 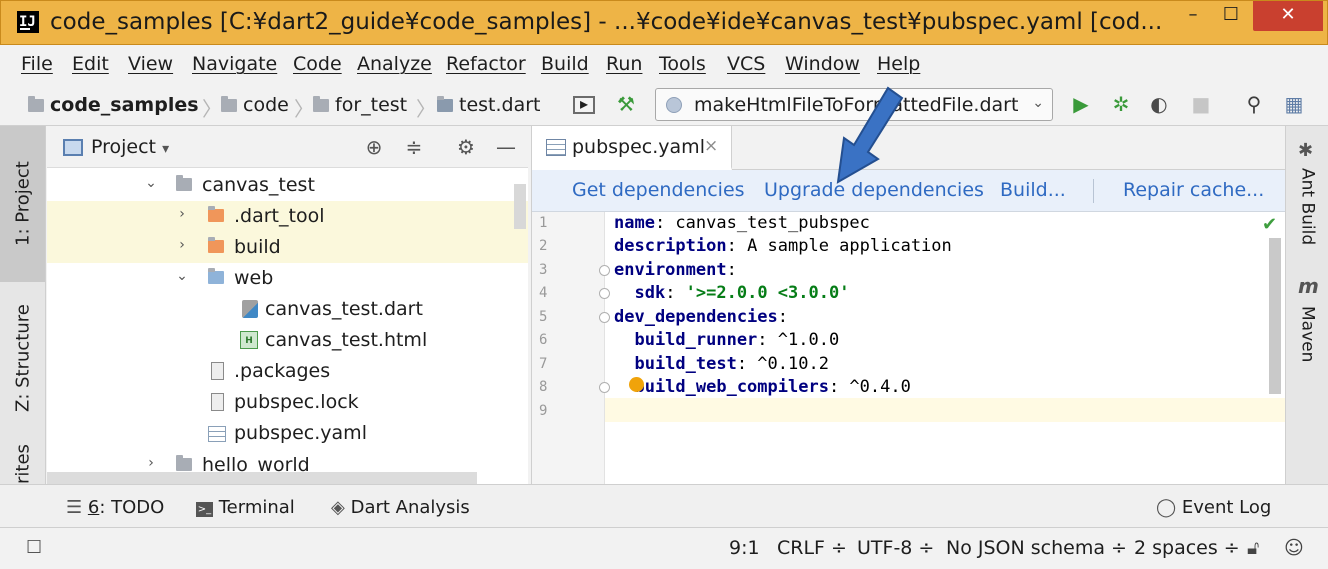 I want to click on project-structure-icon: ▦, so click(x=1294, y=104).